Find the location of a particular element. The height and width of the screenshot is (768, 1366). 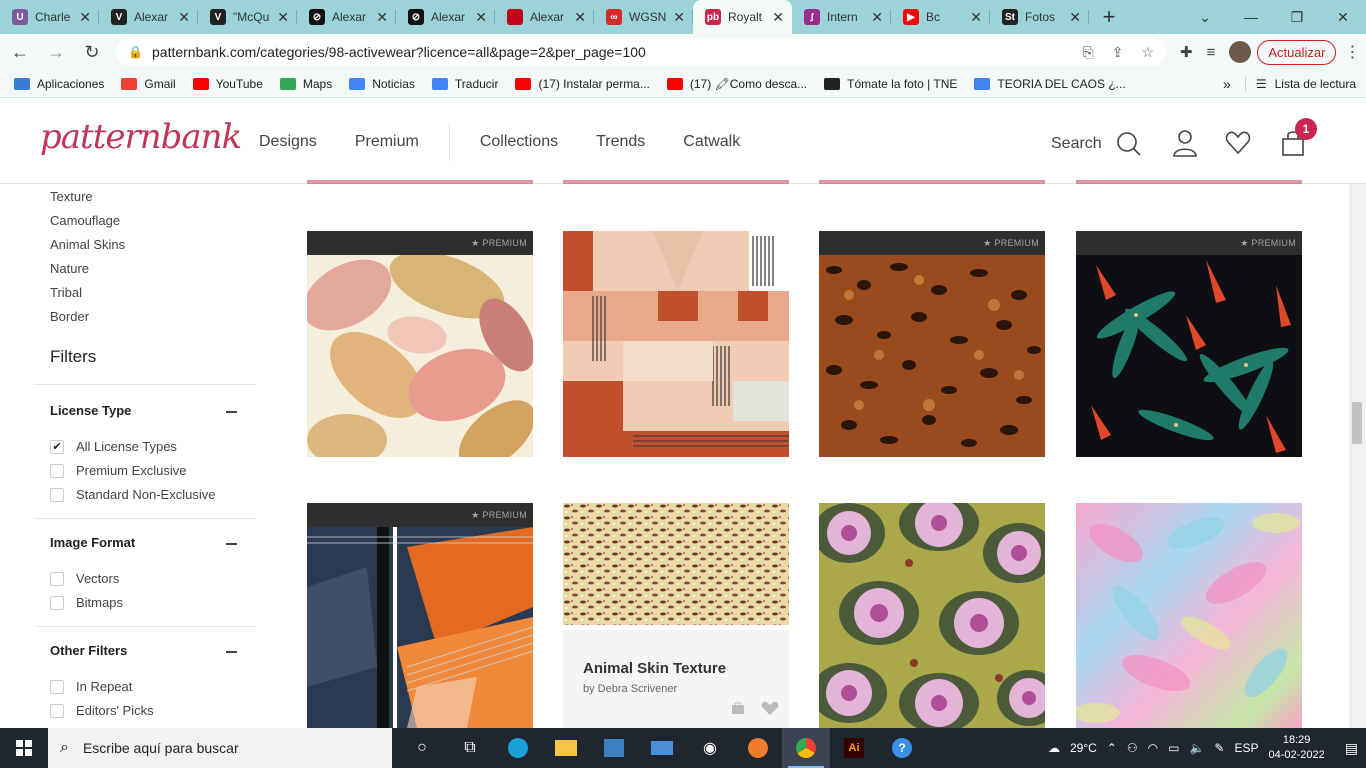

collapse-license-icon is located at coordinates (231, 412).